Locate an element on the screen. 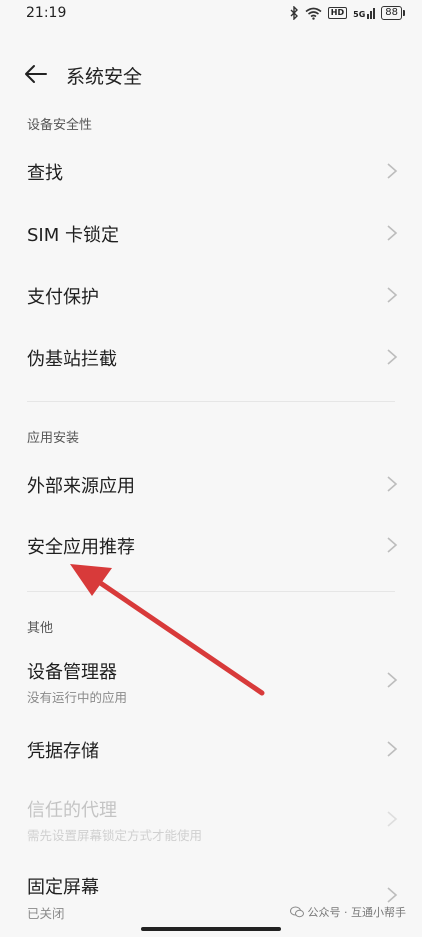  section-header-device-security: 设备安全性 is located at coordinates (60, 125).